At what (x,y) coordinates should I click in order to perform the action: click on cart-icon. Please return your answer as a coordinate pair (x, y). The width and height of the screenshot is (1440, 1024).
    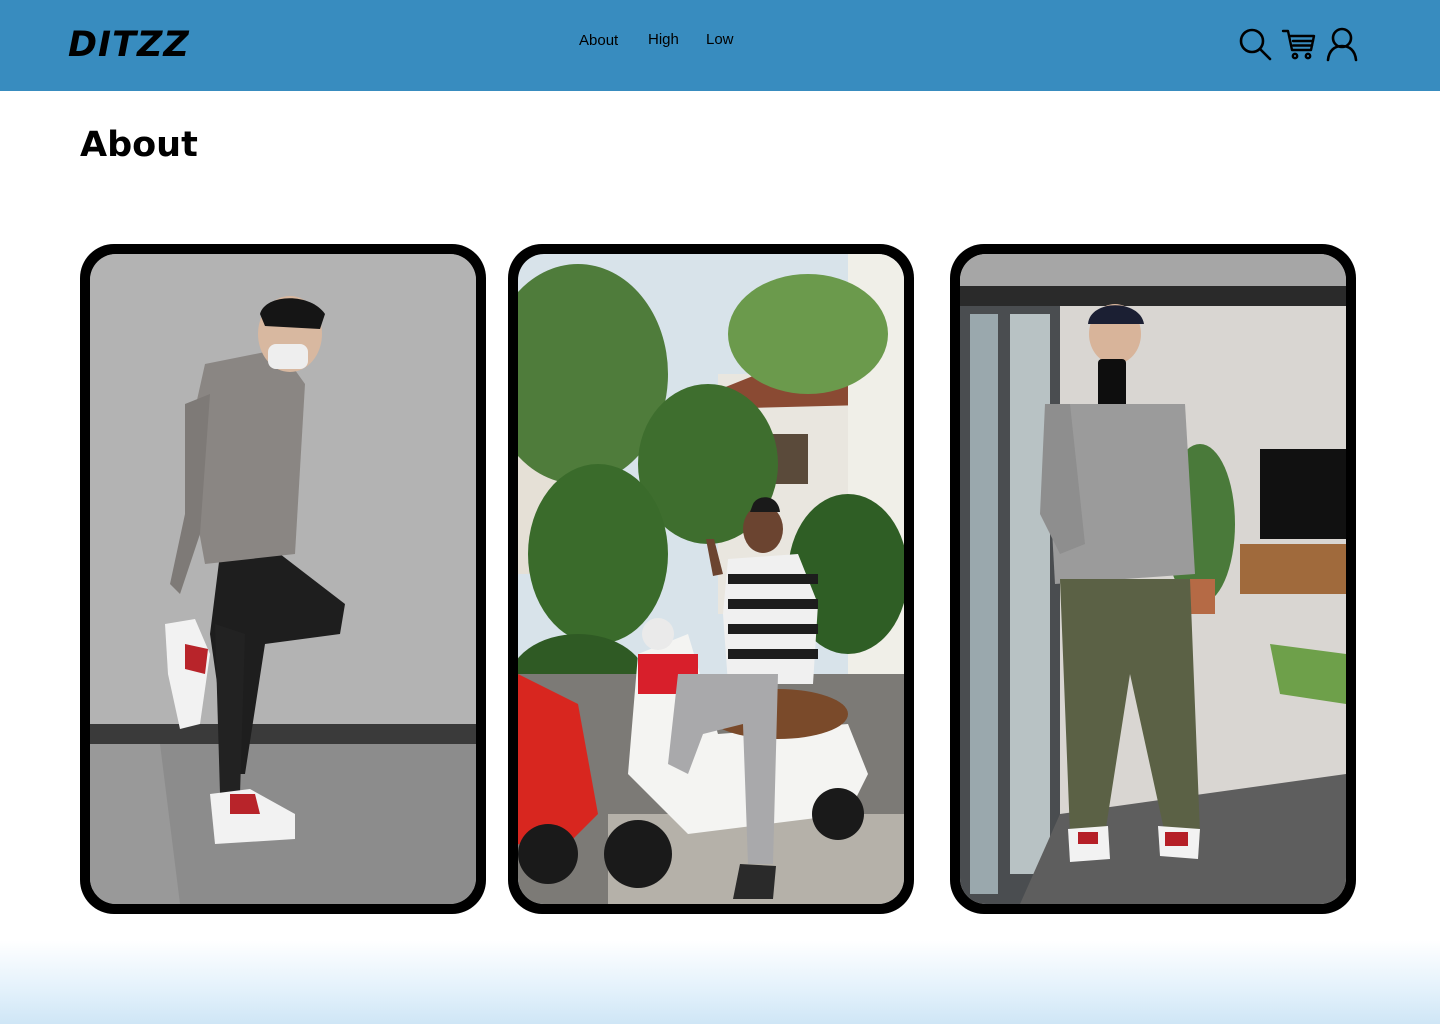
    Looking at the image, I should click on (1299, 44).